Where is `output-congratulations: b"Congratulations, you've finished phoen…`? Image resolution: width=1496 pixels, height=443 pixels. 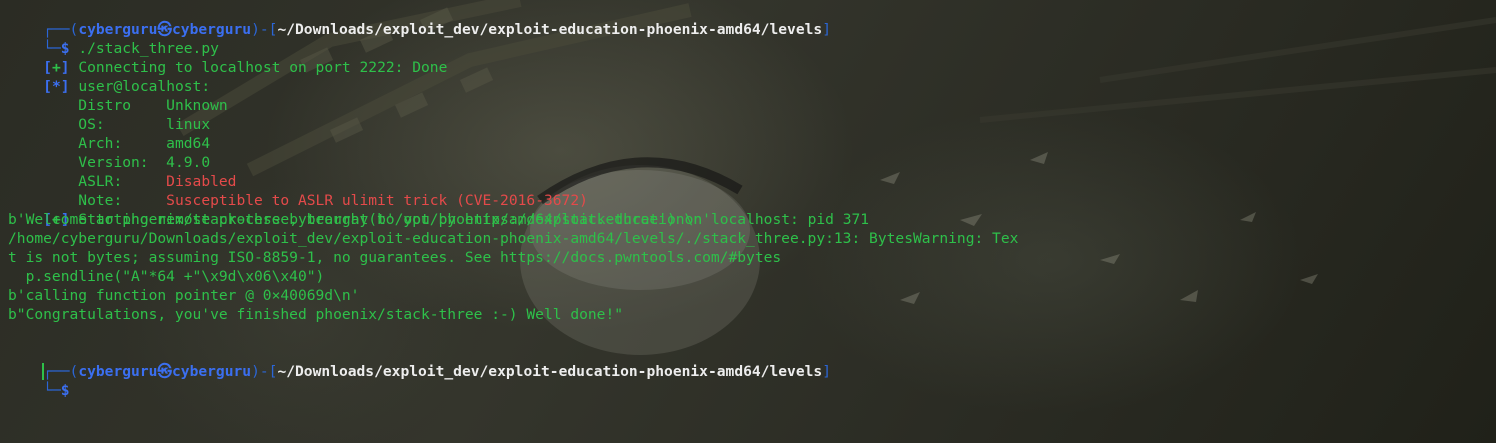
output-congratulations: b"Congratulations, you've finished phoen… is located at coordinates (316, 314).